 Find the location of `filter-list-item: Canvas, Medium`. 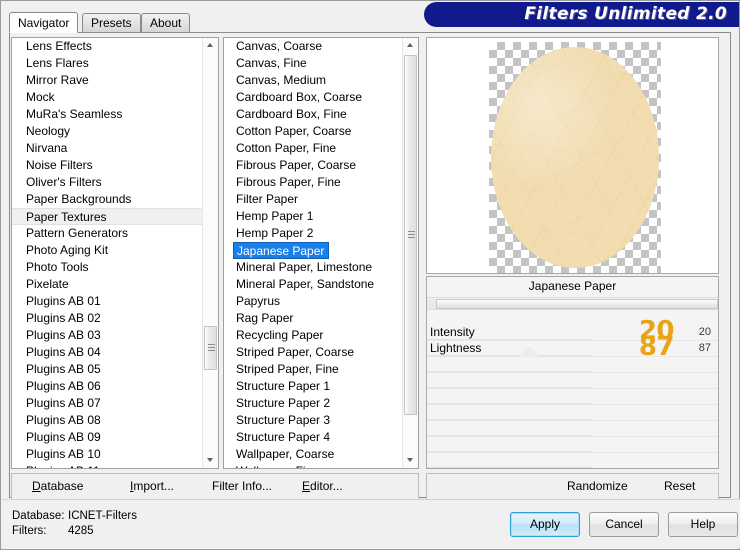

filter-list-item: Canvas, Medium is located at coordinates (313, 80).